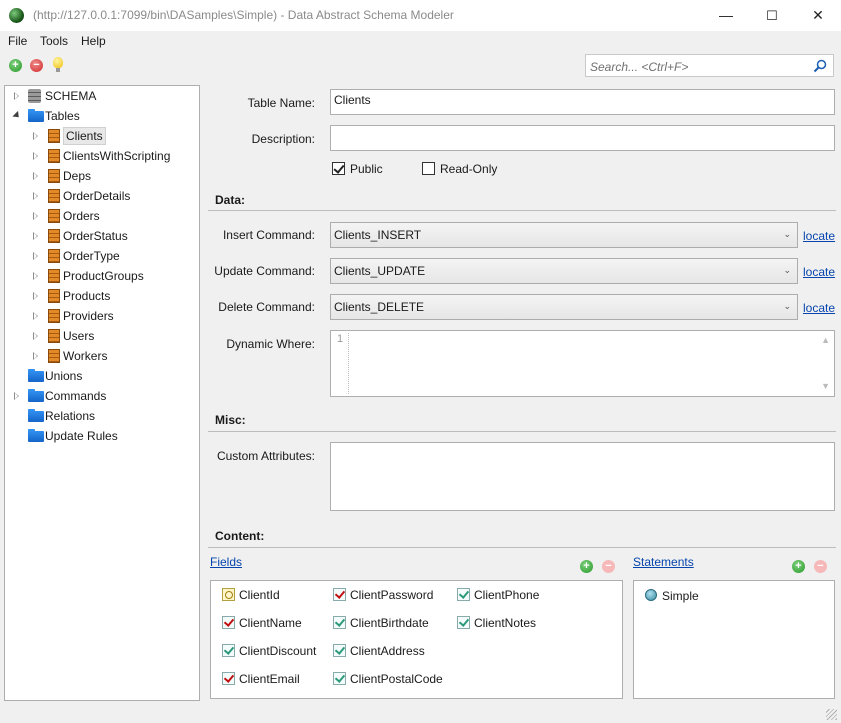 The width and height of the screenshot is (841, 723). I want to click on tree-label-commands: Commands, so click(76, 396).